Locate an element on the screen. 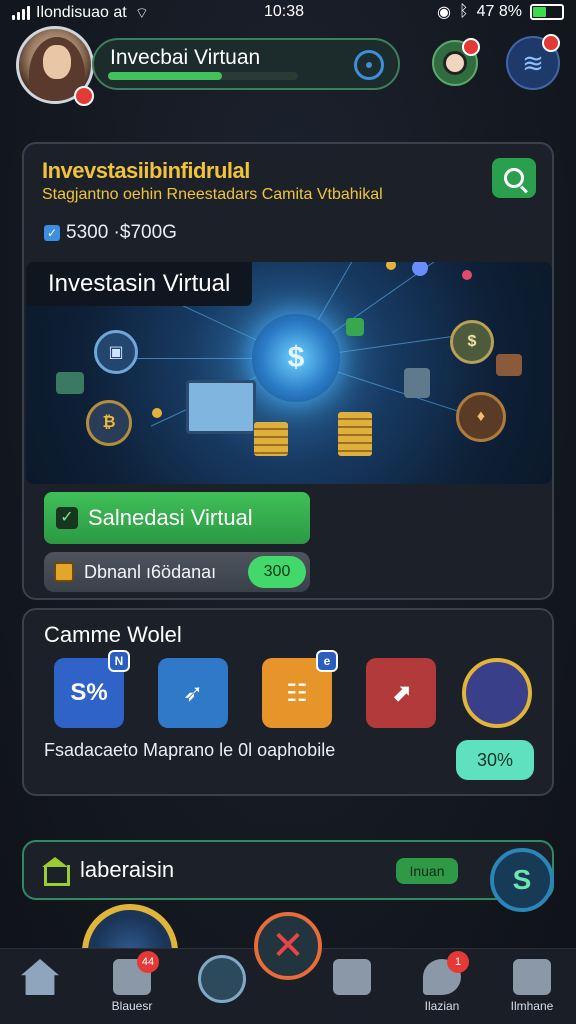 The width and height of the screenshot is (576, 1024). donation-bar: Dbnanl ı6ödanaı 300 is located at coordinates (177, 572).